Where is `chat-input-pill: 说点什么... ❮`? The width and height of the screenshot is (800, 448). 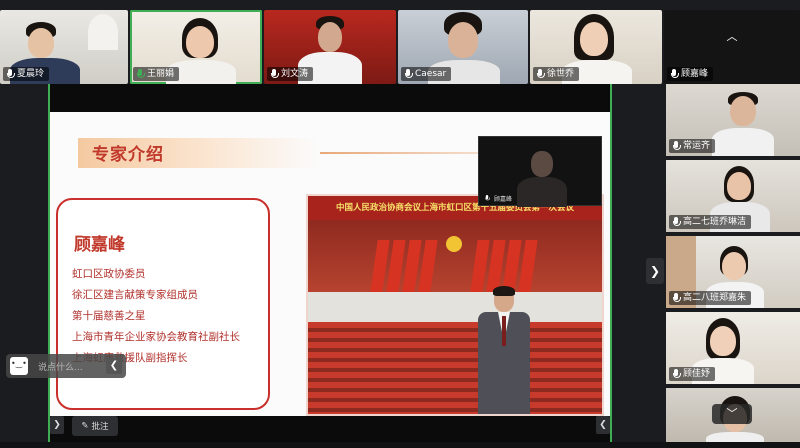
chat-input-pill: 说点什么... ❮ is located at coordinates (66, 366).